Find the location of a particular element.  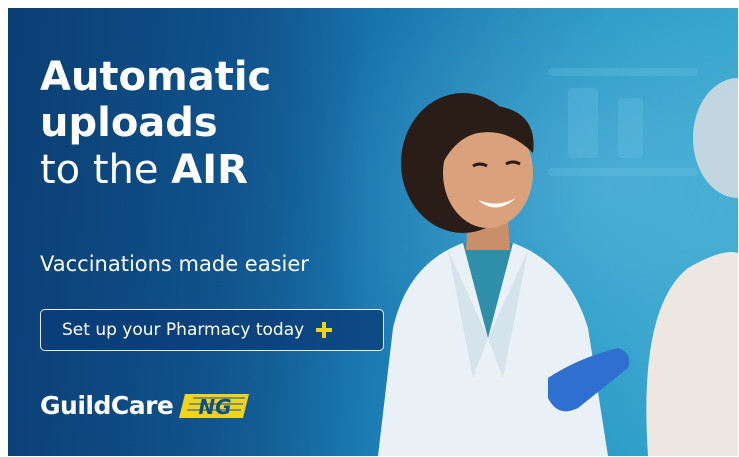

logo-ng-mark: NG is located at coordinates (214, 406).